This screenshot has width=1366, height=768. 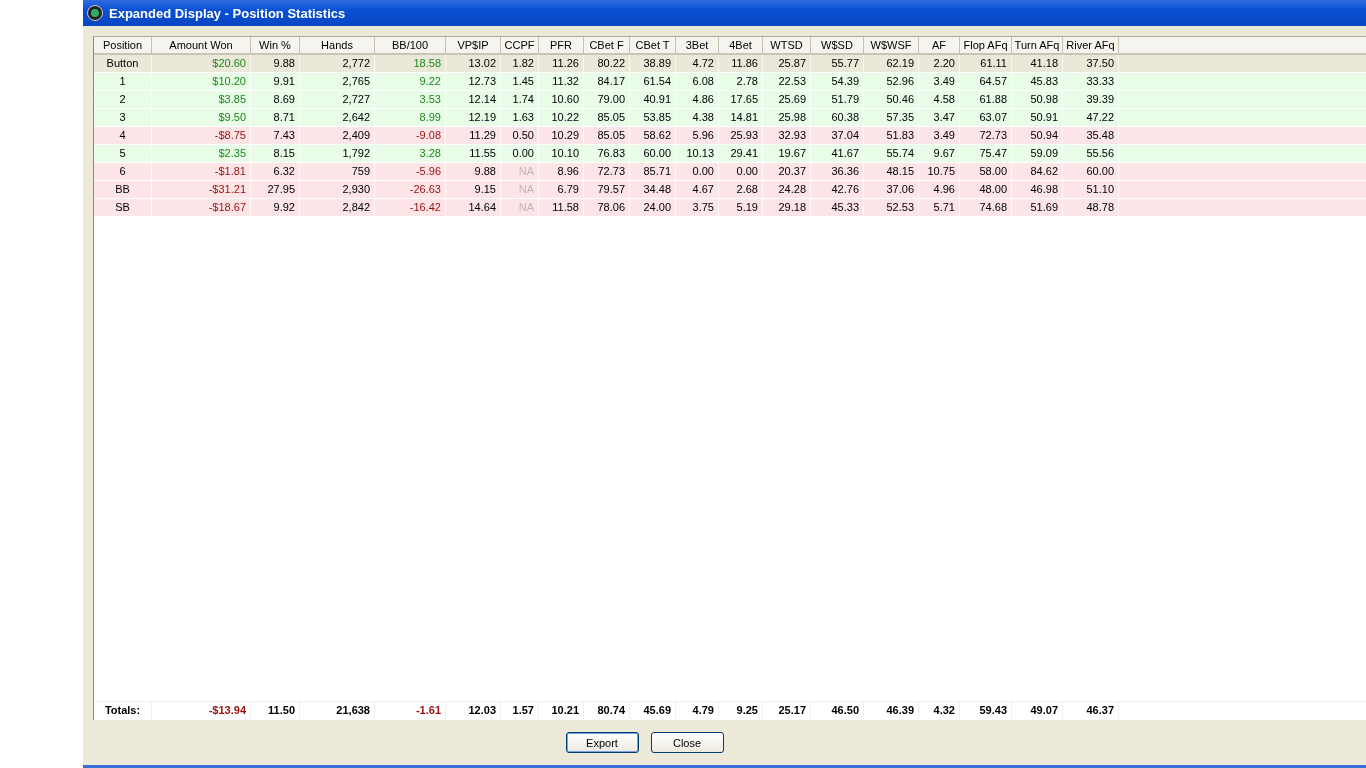 I want to click on table-cell: -$8.75, so click(x=201, y=135).